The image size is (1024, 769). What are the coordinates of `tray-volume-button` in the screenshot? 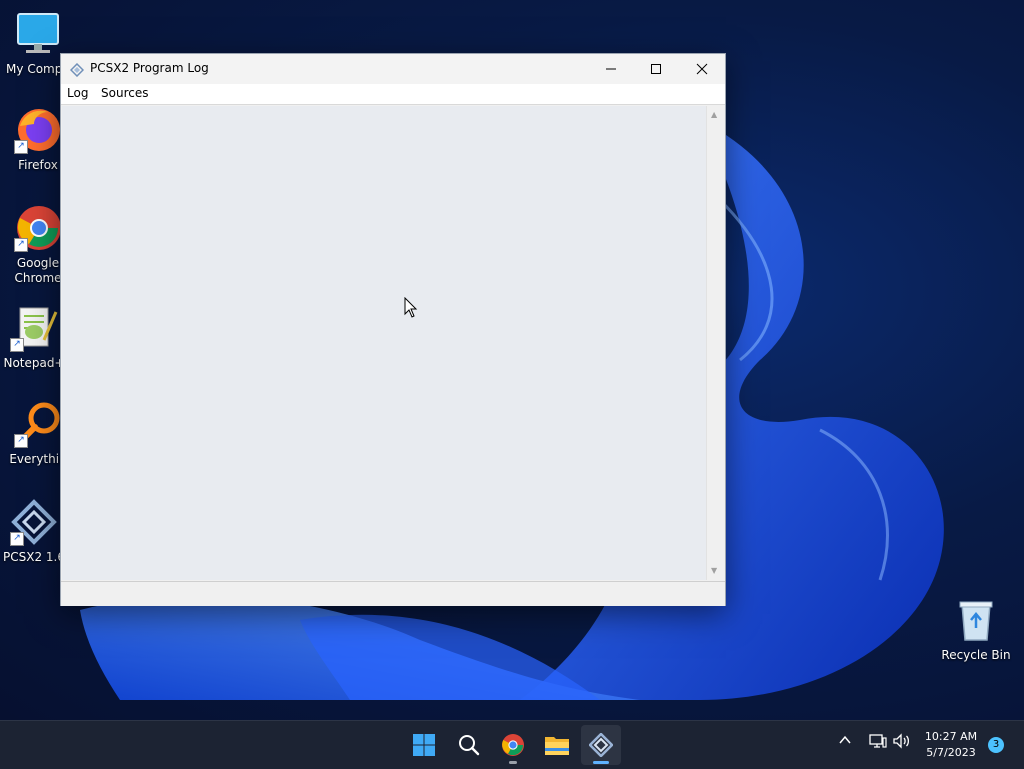 It's located at (902, 743).